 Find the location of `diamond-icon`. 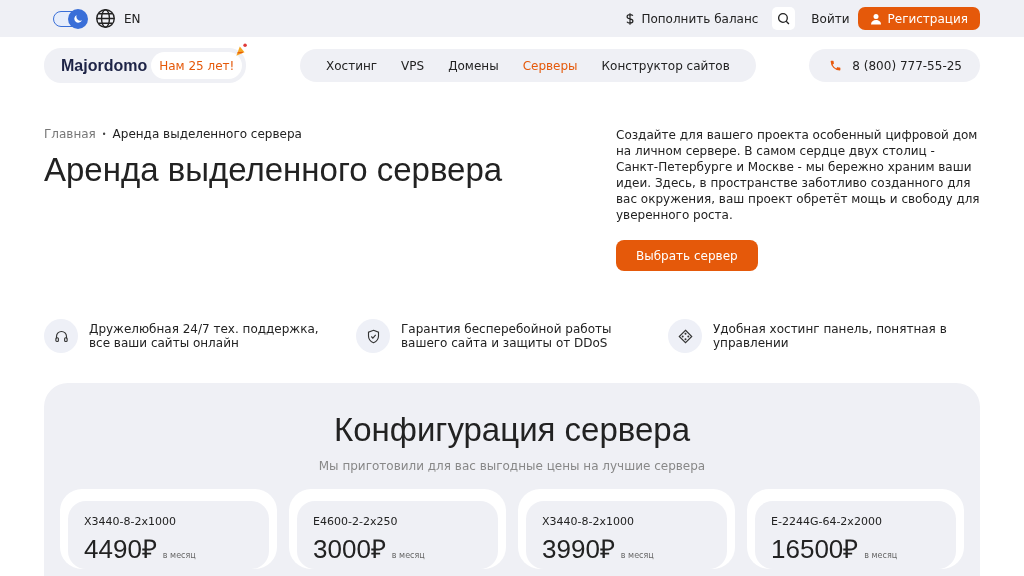

diamond-icon is located at coordinates (685, 336).